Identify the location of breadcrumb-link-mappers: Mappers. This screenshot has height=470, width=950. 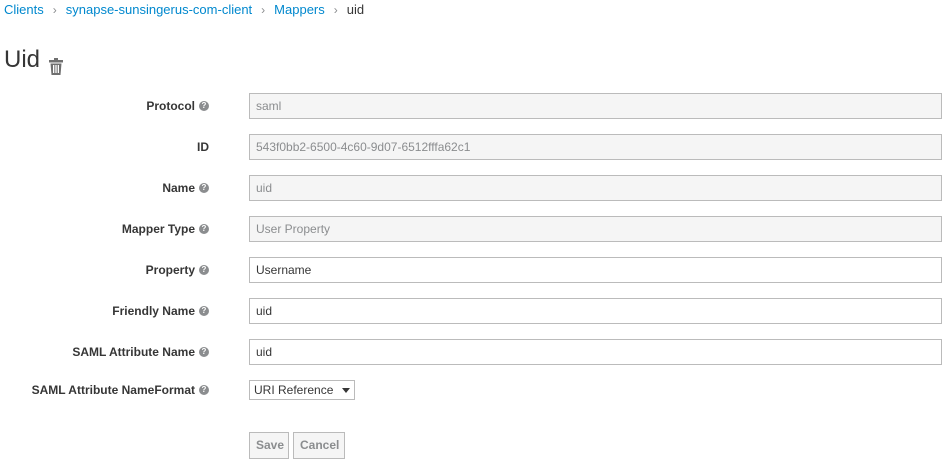
(299, 9).